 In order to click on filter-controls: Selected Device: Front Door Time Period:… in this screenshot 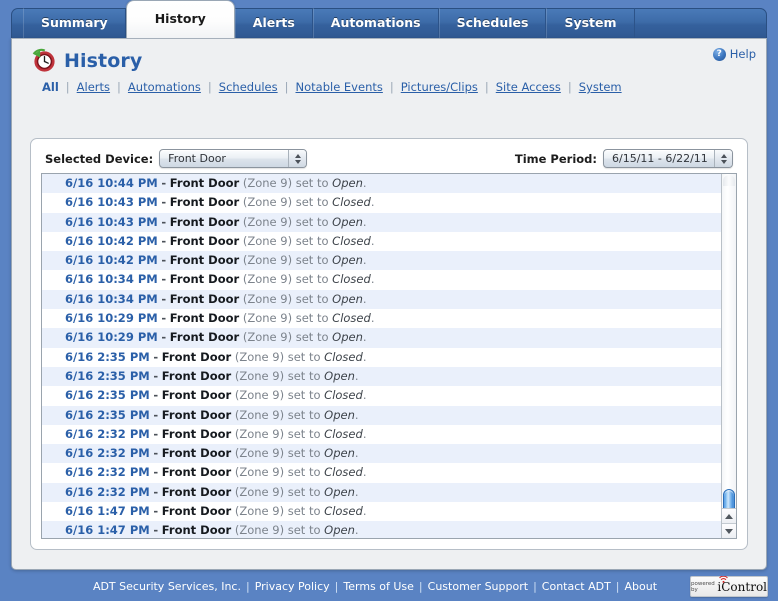, I will do `click(389, 155)`.